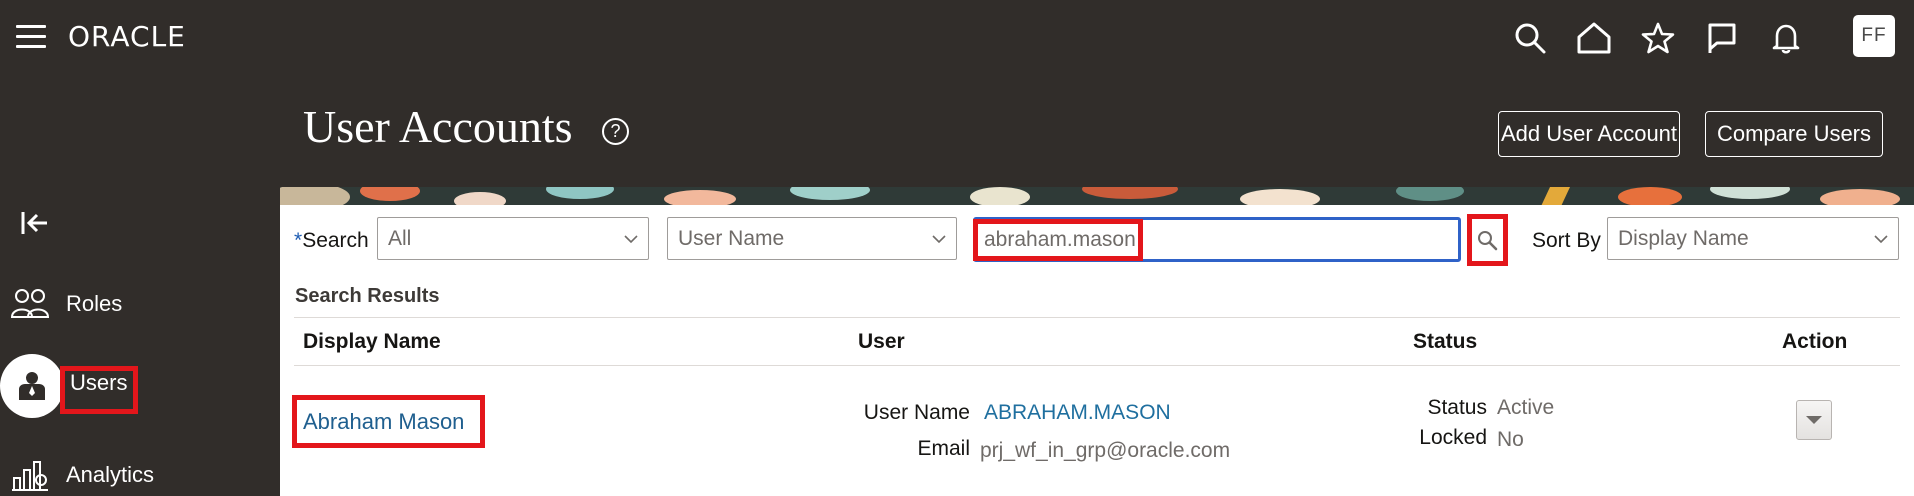 The width and height of the screenshot is (1914, 496). I want to click on display-name-link: Abraham Mason, so click(383, 422).